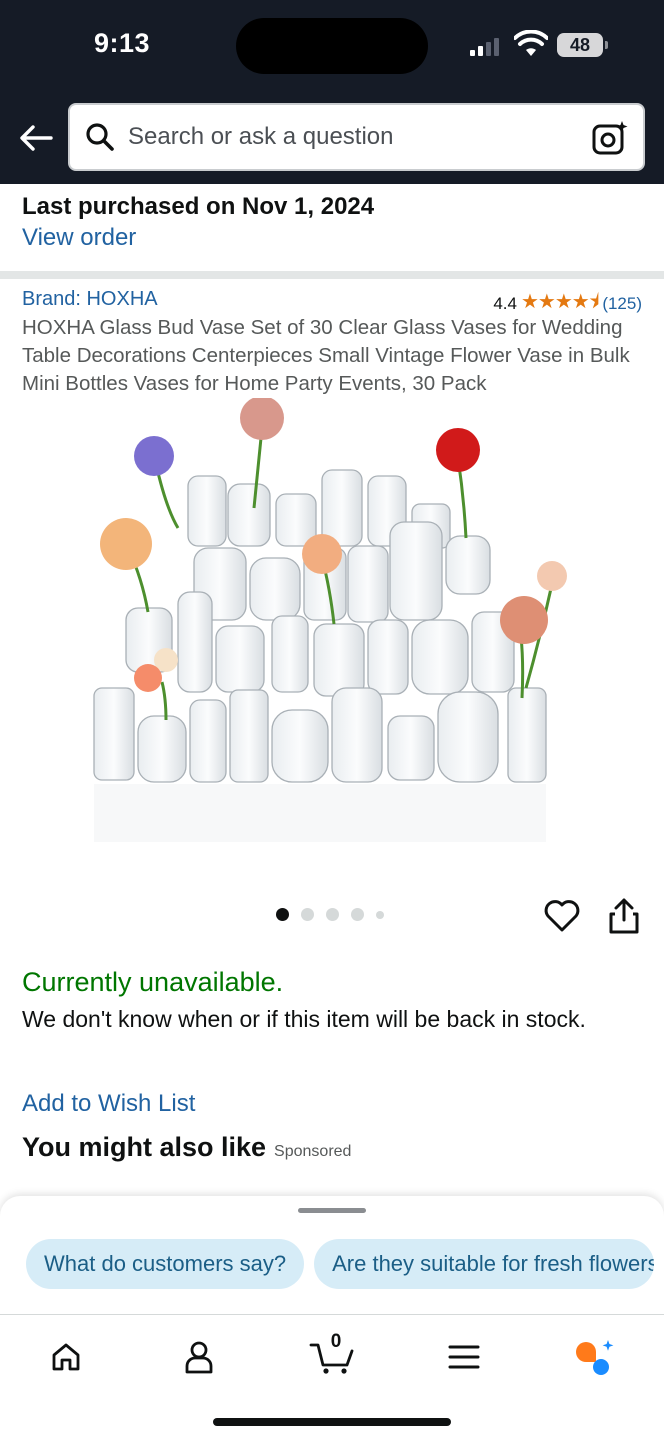  I want to click on tab-rufus, so click(594, 1357).